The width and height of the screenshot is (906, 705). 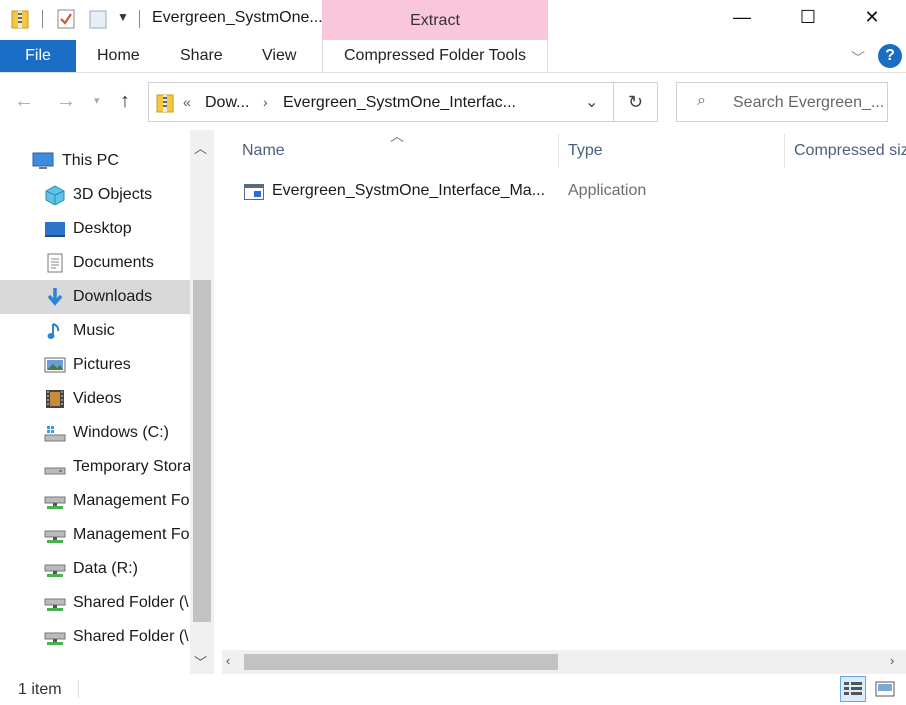 I want to click on sidebar-item-temporary-stora: Temporary Stora, so click(x=95, y=467).